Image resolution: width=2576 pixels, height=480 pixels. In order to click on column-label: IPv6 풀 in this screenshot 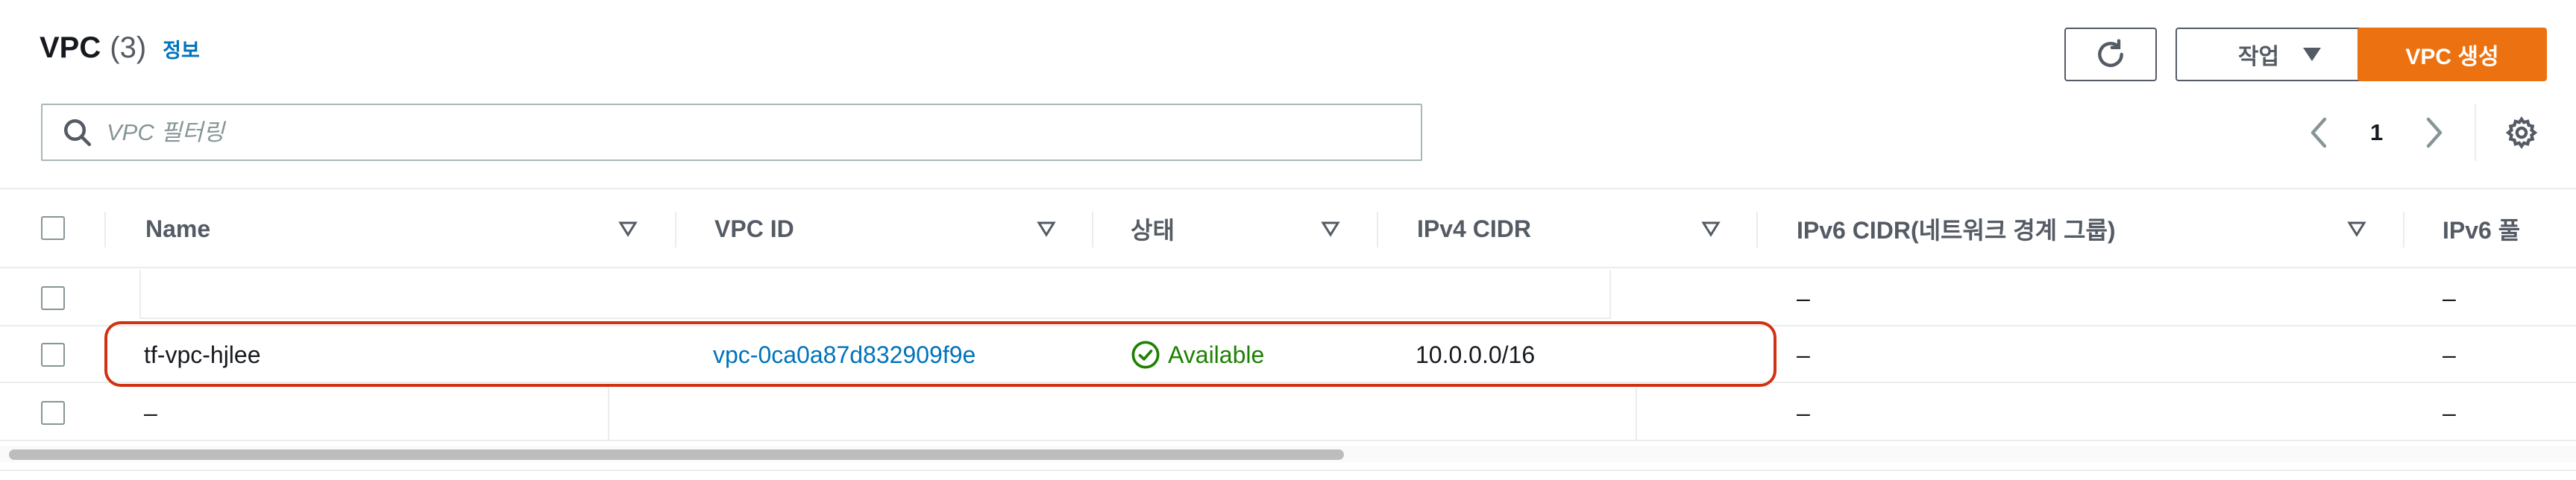, I will do `click(2482, 230)`.